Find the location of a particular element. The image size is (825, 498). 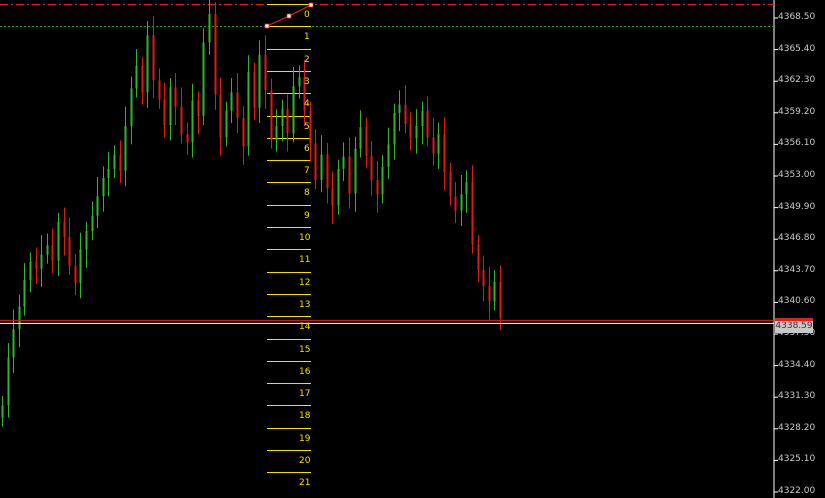

price-tick-label: 4356.10 is located at coordinates (797, 143).